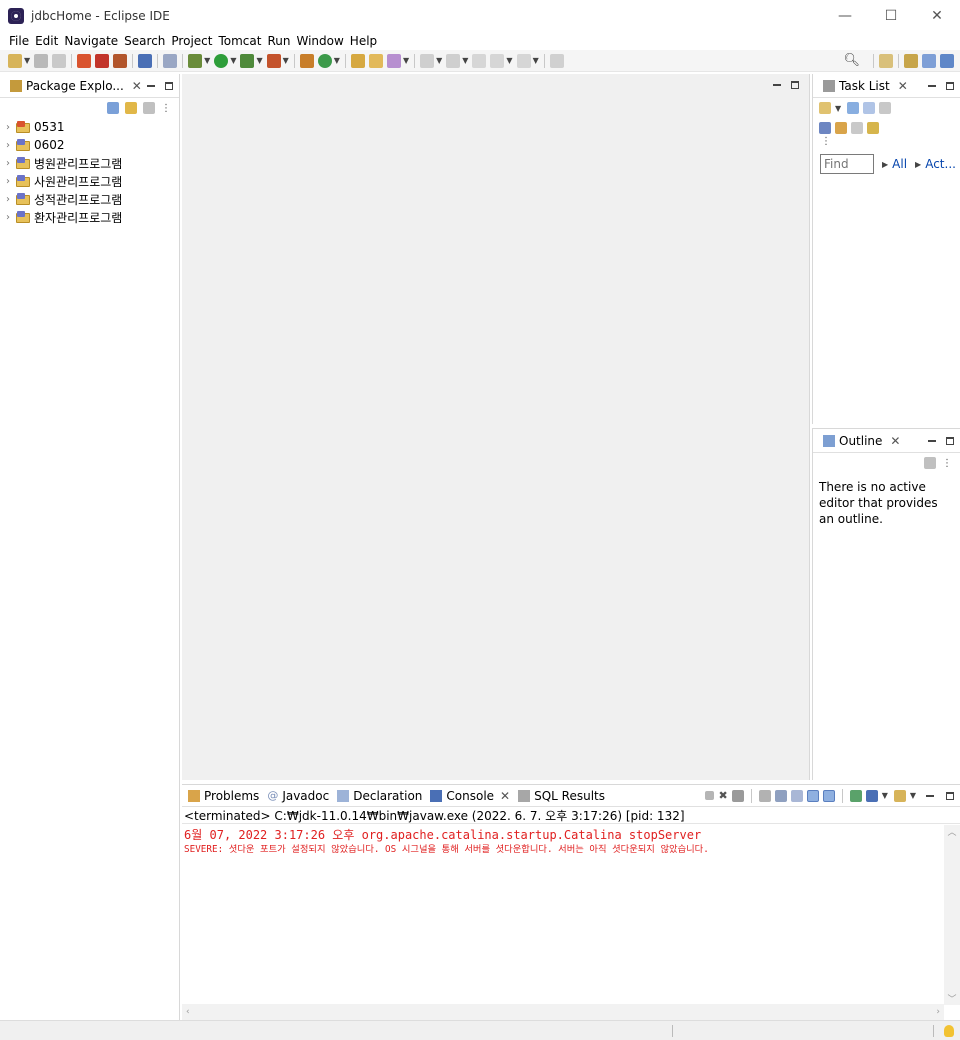  What do you see at coordinates (764, 795) in the screenshot?
I see `clear-console-icon` at bounding box center [764, 795].